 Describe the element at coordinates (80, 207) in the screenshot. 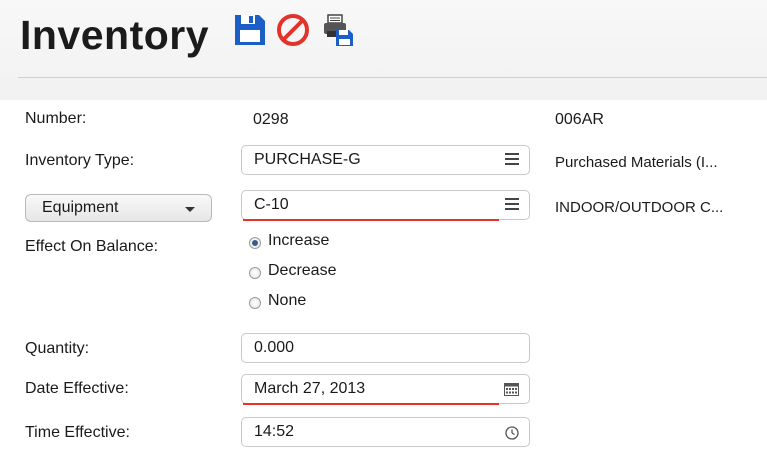

I see `category-dropdown-label: Equipment` at that location.